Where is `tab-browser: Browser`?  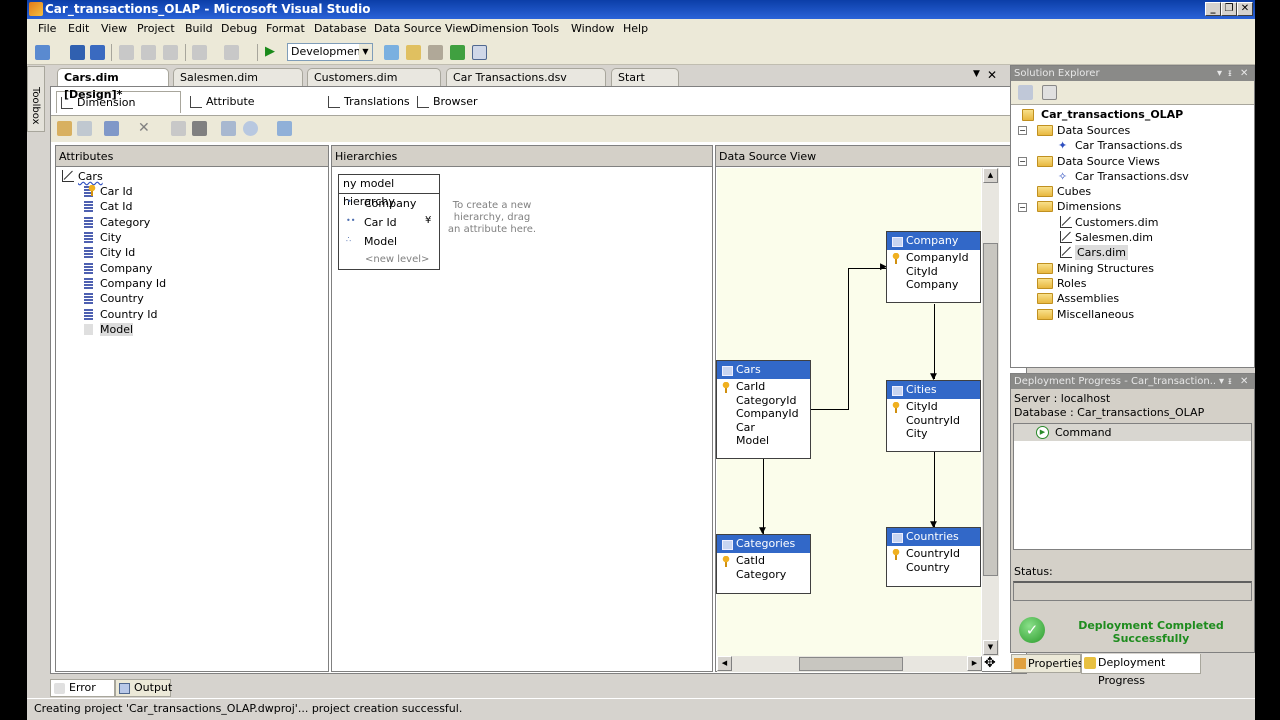
tab-browser: Browser is located at coordinates (450, 102).